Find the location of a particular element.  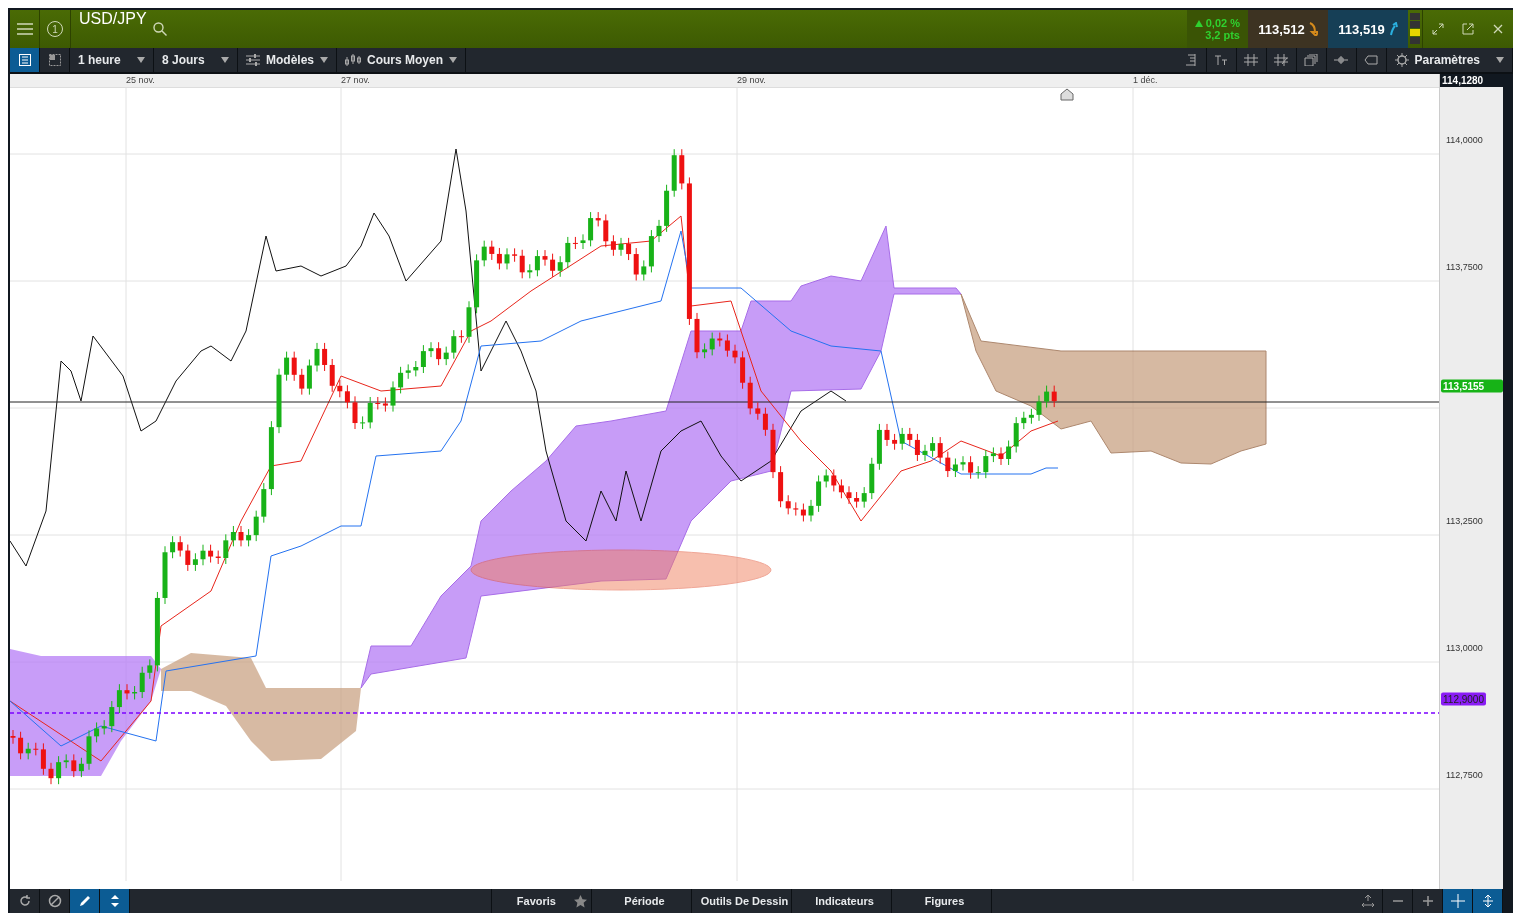

close-icon is located at coordinates (1498, 29).